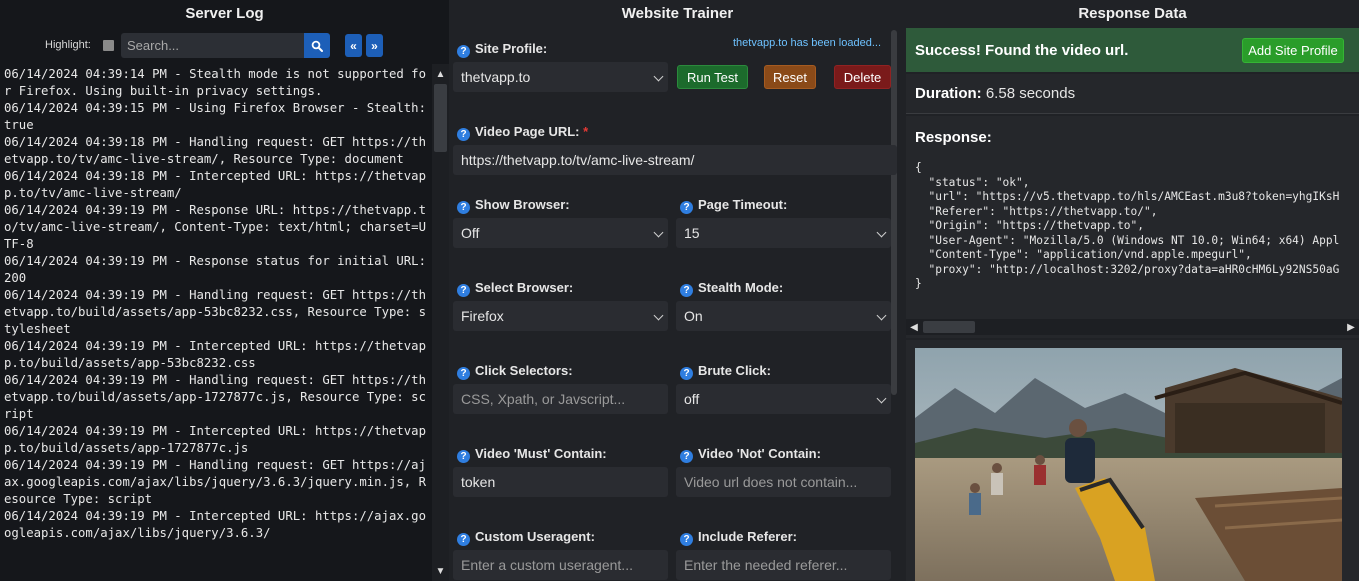 The image size is (1359, 581). Describe the element at coordinates (1132, 327) in the screenshot. I see `response-hscrollbar: ◀ ▶` at that location.